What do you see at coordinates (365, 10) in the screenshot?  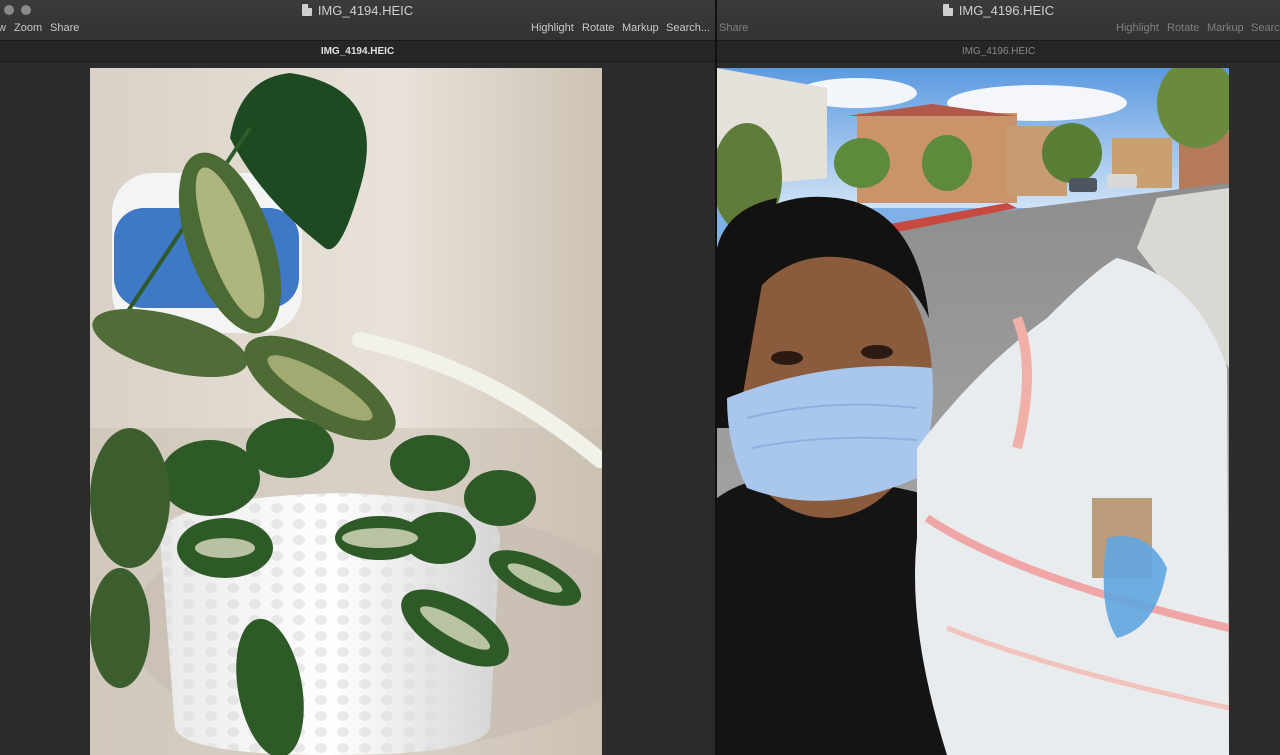 I see `window-title-text: IMG_4194.HEIC` at bounding box center [365, 10].